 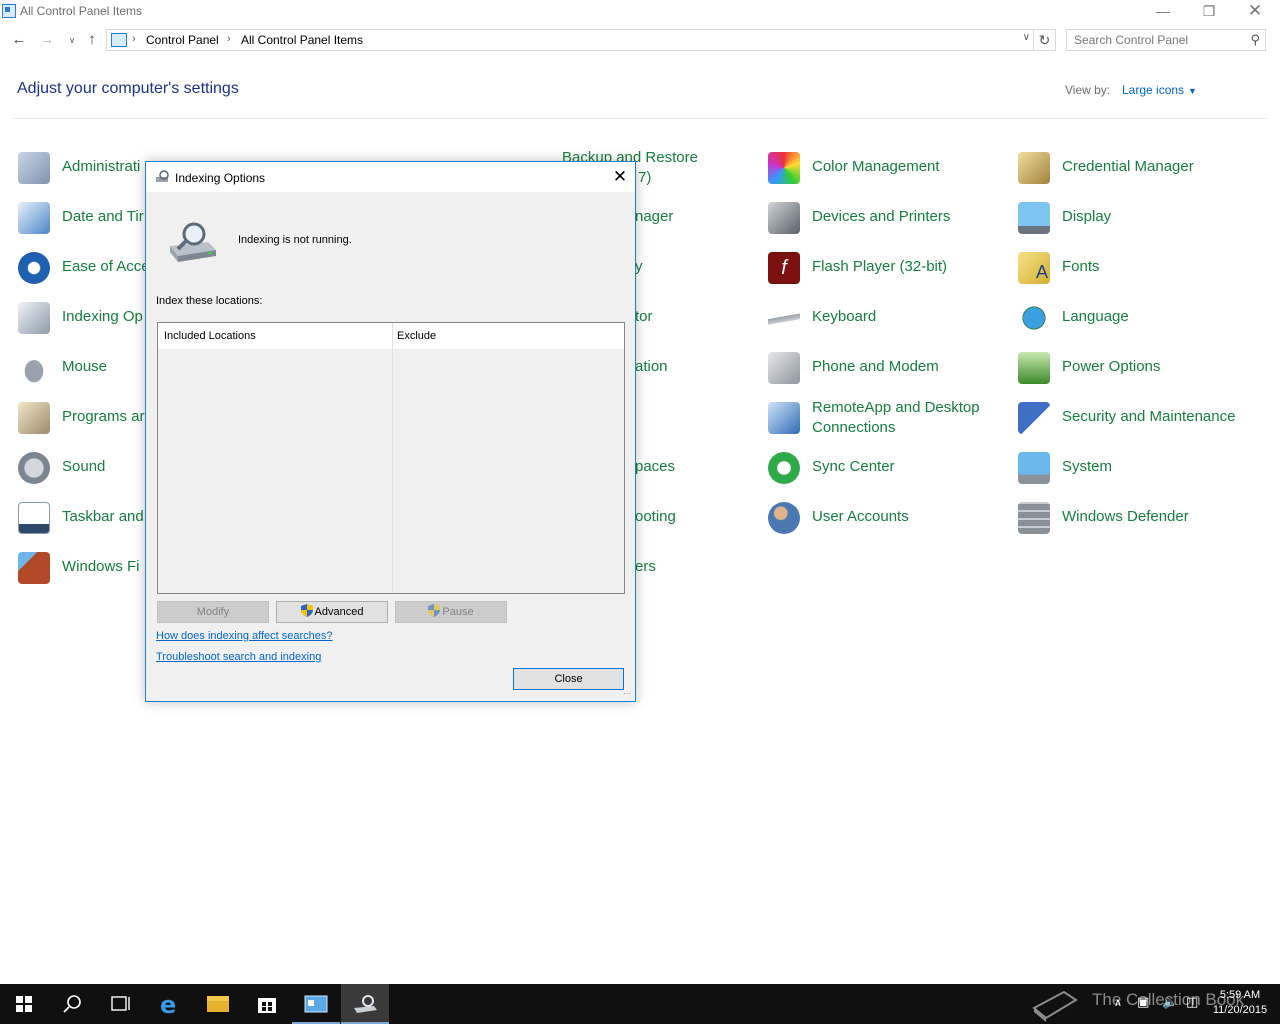 What do you see at coordinates (844, 316) in the screenshot?
I see `item-label: Keyboard` at bounding box center [844, 316].